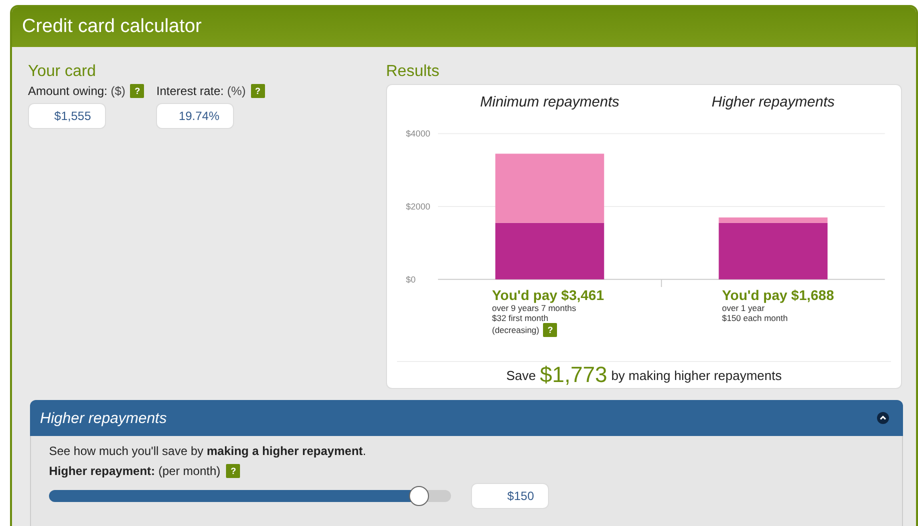 This screenshot has width=918, height=526. I want to click on saving-amount: $1,773, so click(574, 375).